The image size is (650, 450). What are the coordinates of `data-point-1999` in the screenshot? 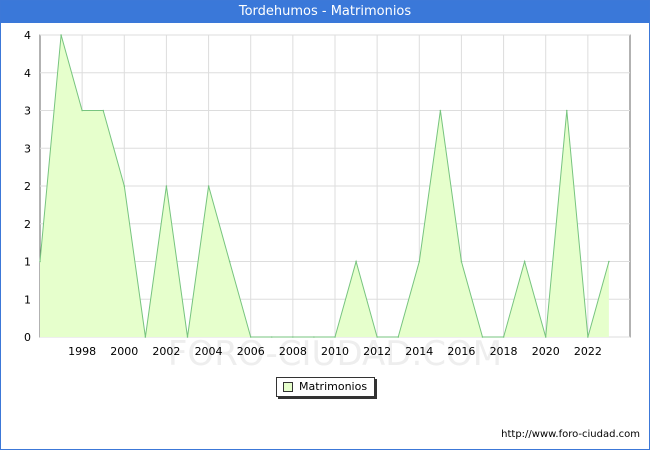 It's located at (103, 110).